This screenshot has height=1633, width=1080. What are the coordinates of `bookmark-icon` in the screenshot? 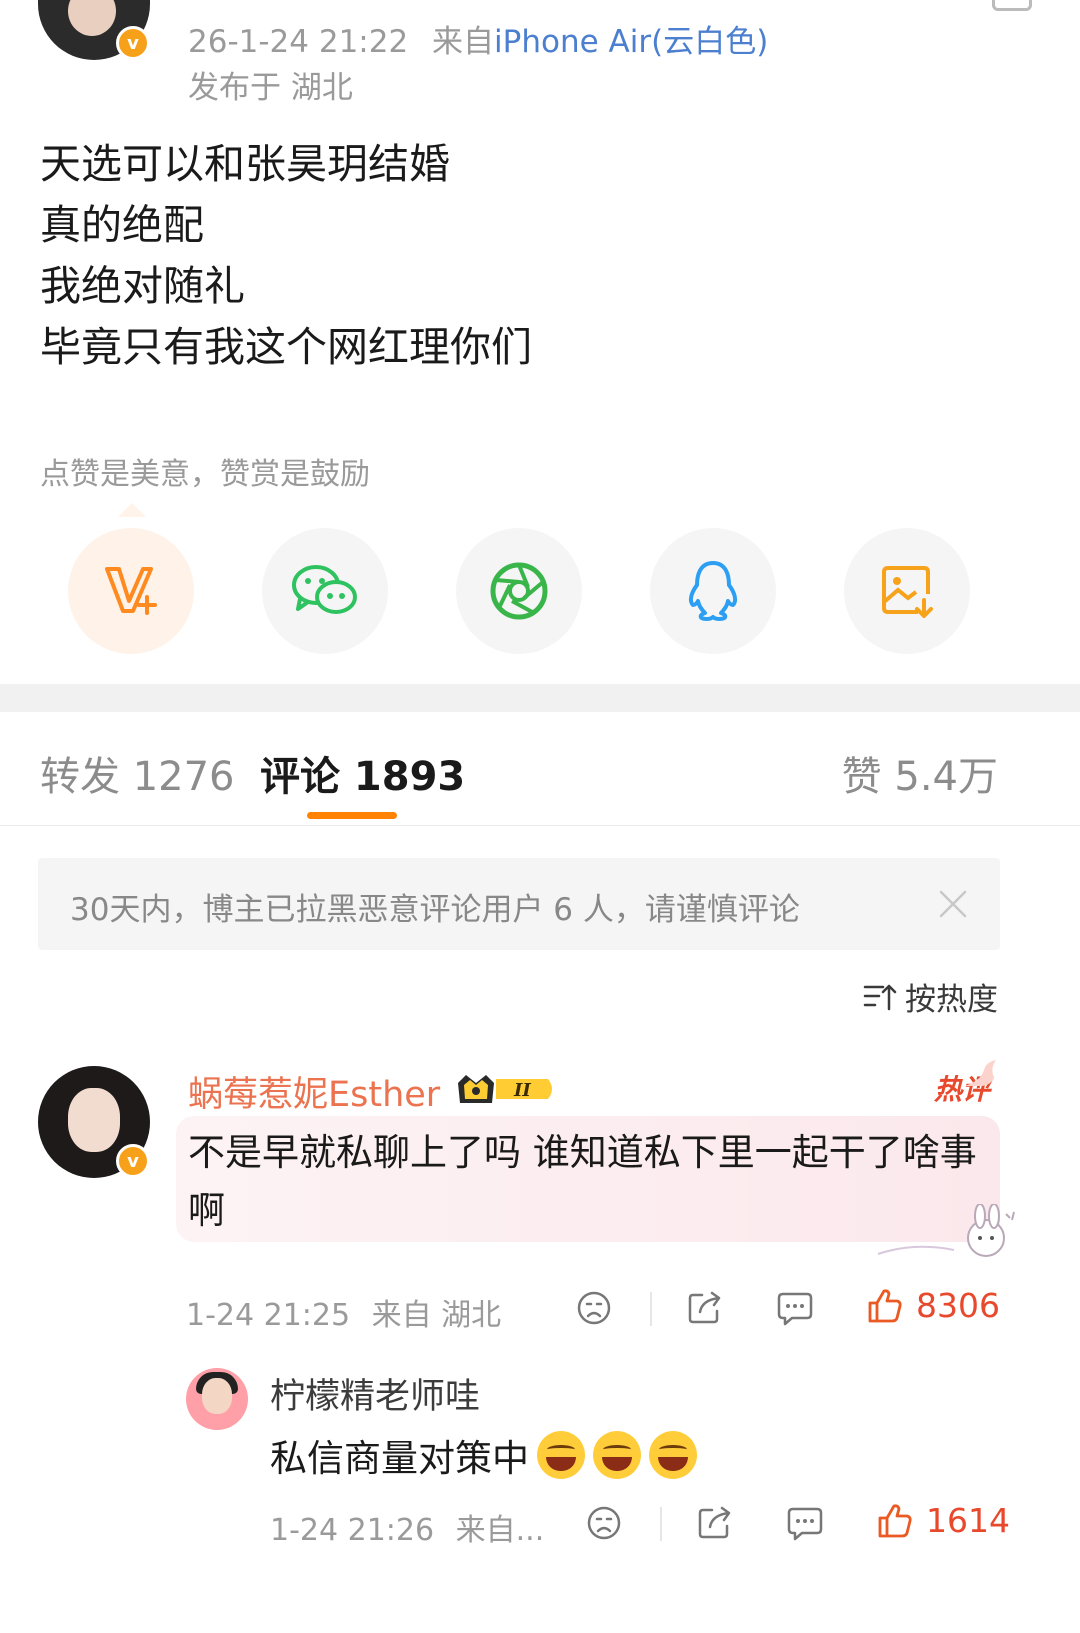 It's located at (1012, 5).